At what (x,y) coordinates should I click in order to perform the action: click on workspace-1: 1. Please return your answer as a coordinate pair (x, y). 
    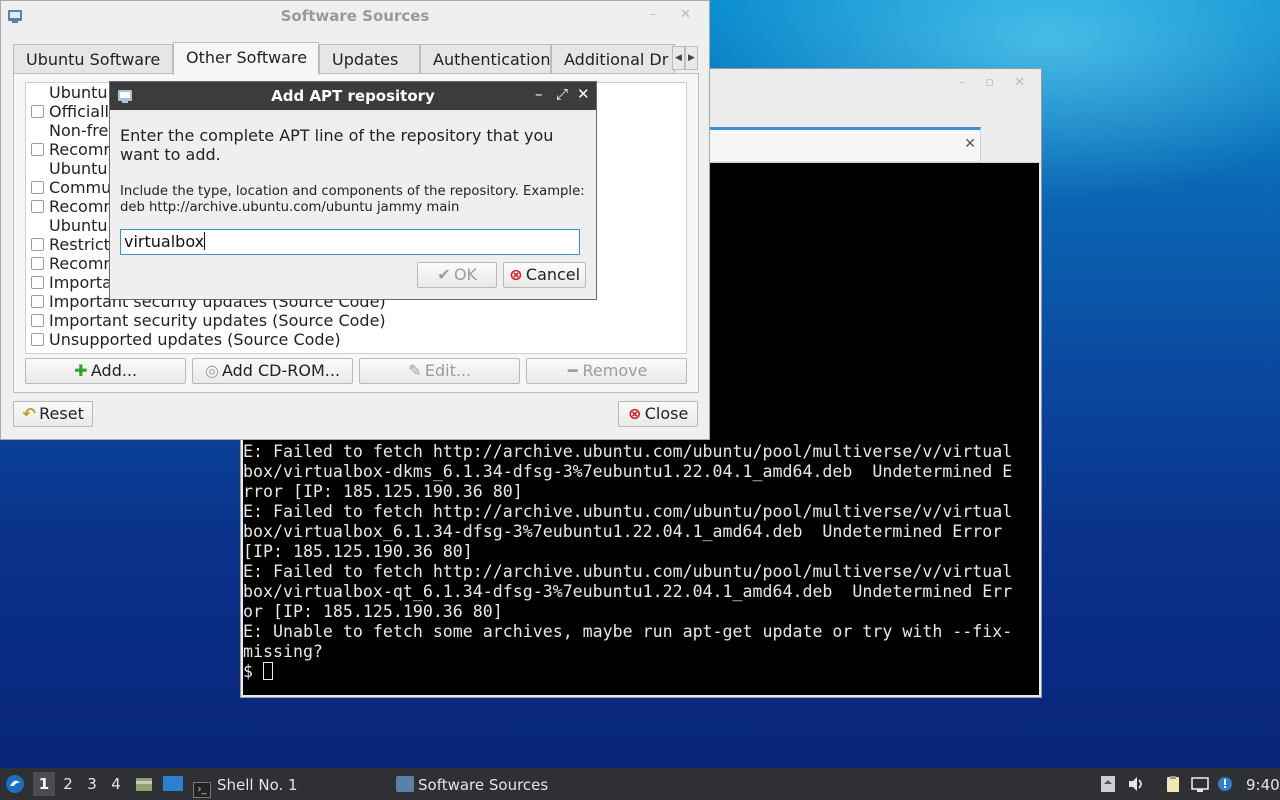
    Looking at the image, I should click on (44, 784).